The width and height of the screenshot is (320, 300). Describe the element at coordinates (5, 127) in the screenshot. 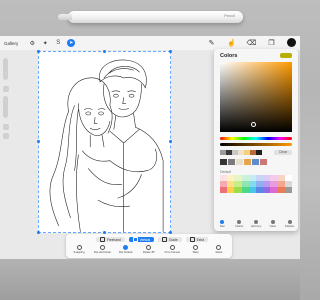

I see `undo-button` at that location.